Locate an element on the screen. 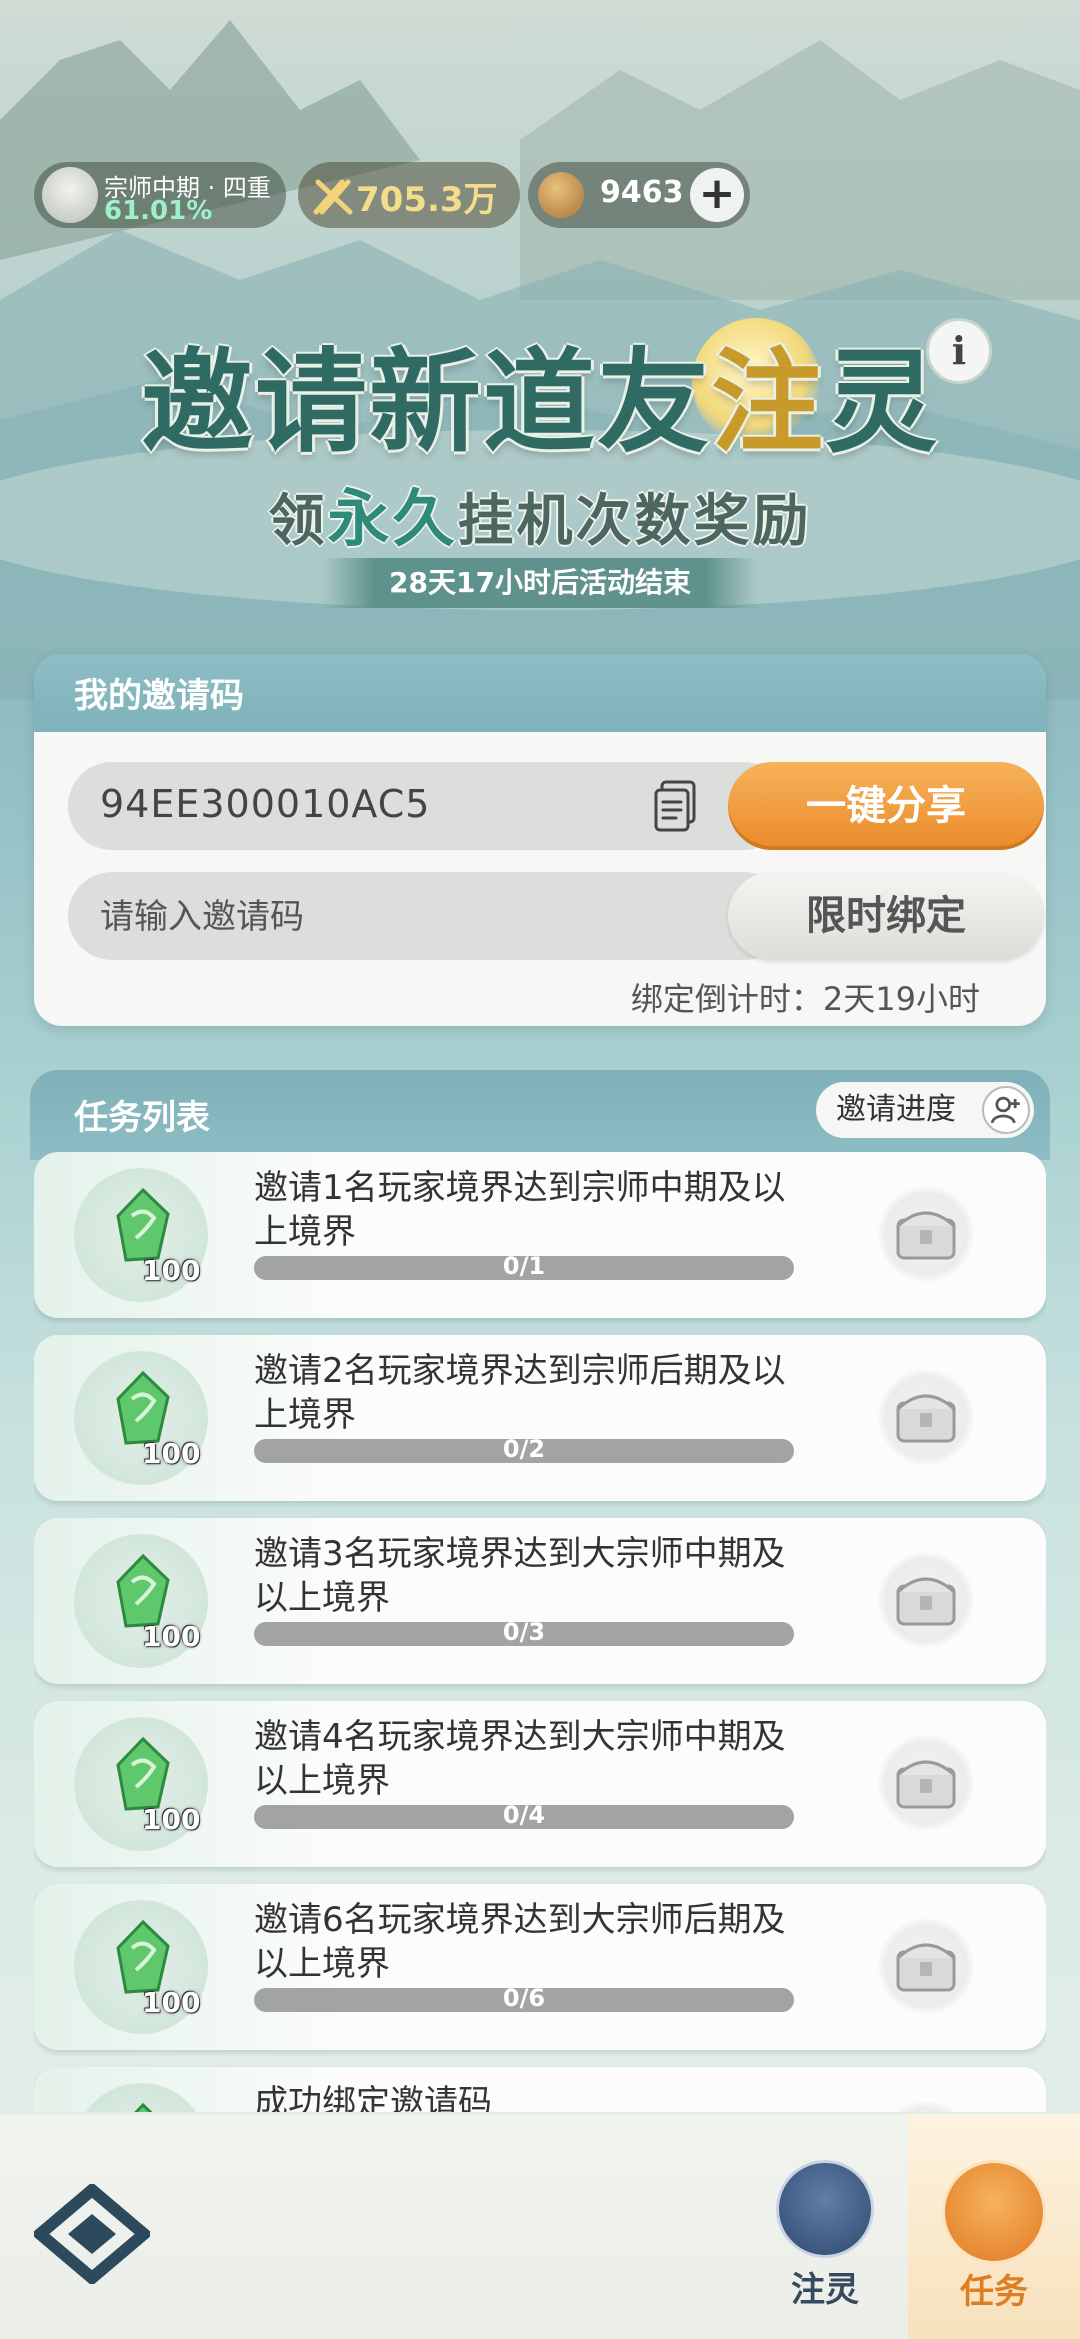  currency-value: 9463 is located at coordinates (642, 192).